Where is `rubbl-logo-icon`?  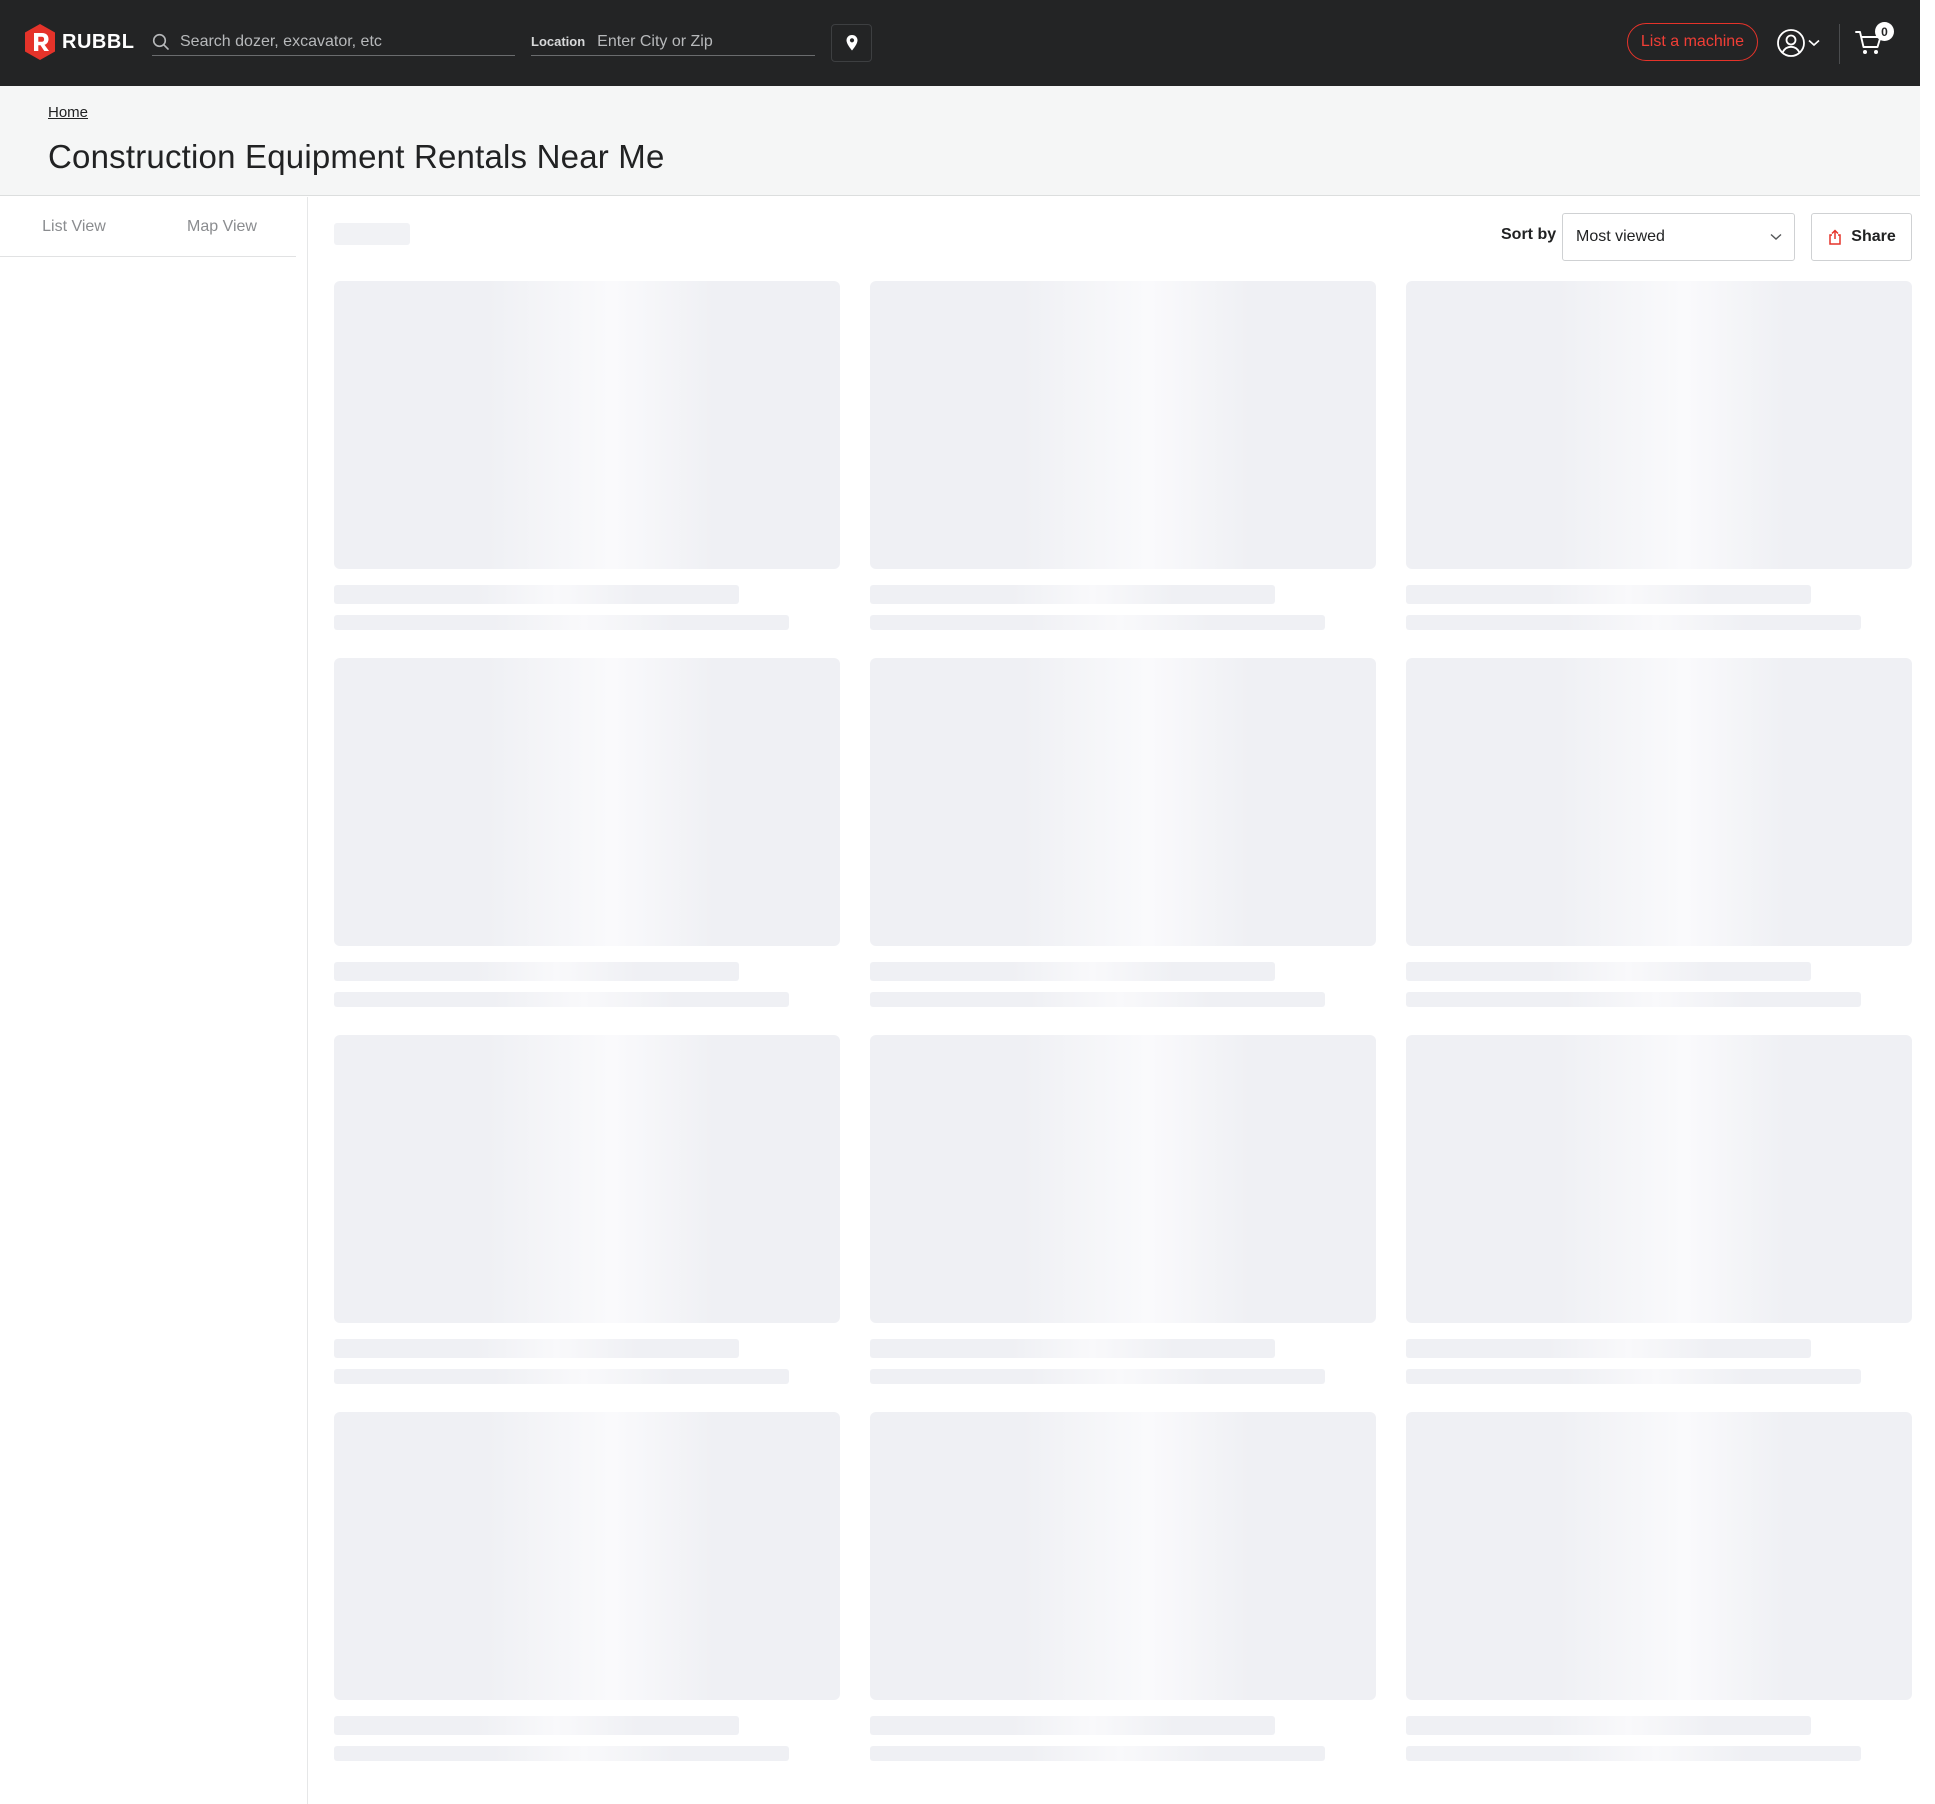
rubbl-logo-icon is located at coordinates (40, 42).